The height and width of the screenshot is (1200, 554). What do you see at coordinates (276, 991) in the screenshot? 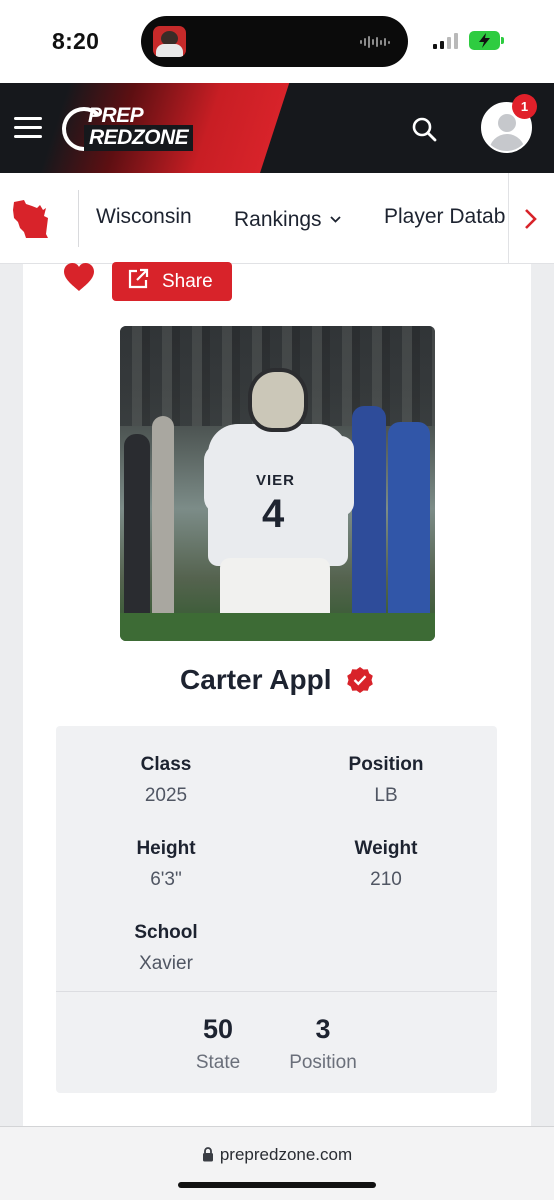
I see `rankings-divider` at bounding box center [276, 991].